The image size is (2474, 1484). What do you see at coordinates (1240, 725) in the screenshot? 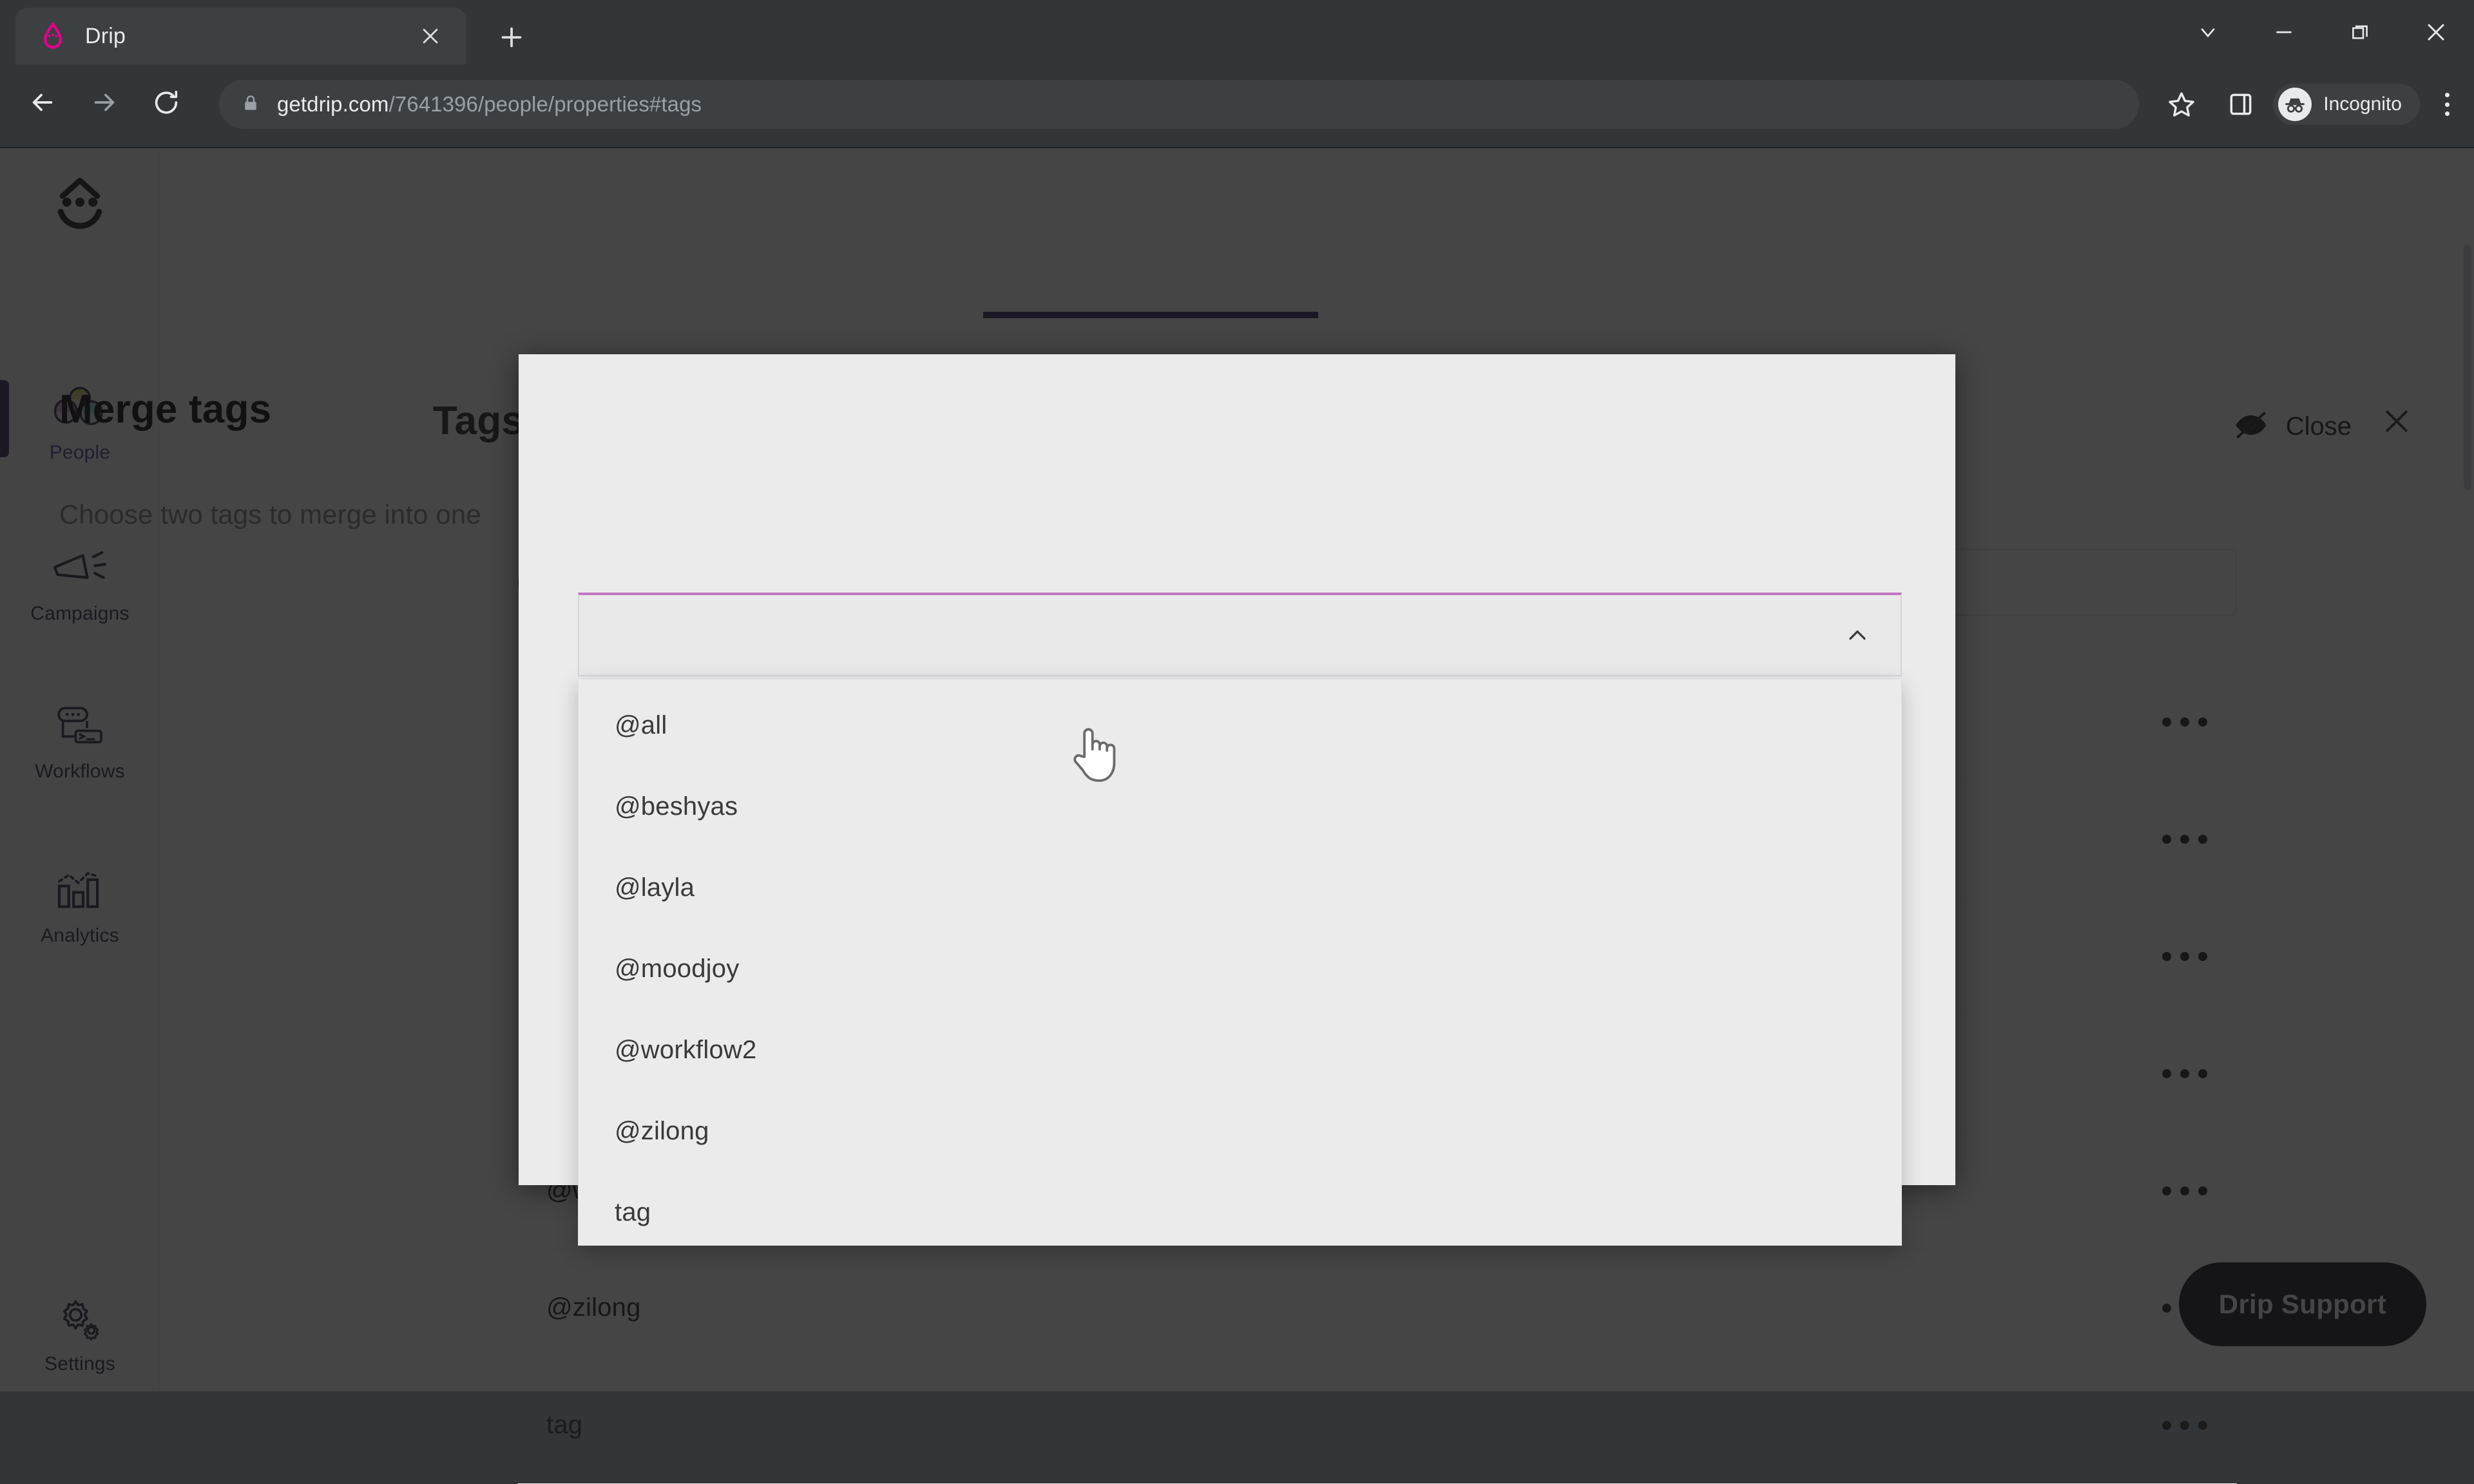
I see `list-item: @all` at bounding box center [1240, 725].